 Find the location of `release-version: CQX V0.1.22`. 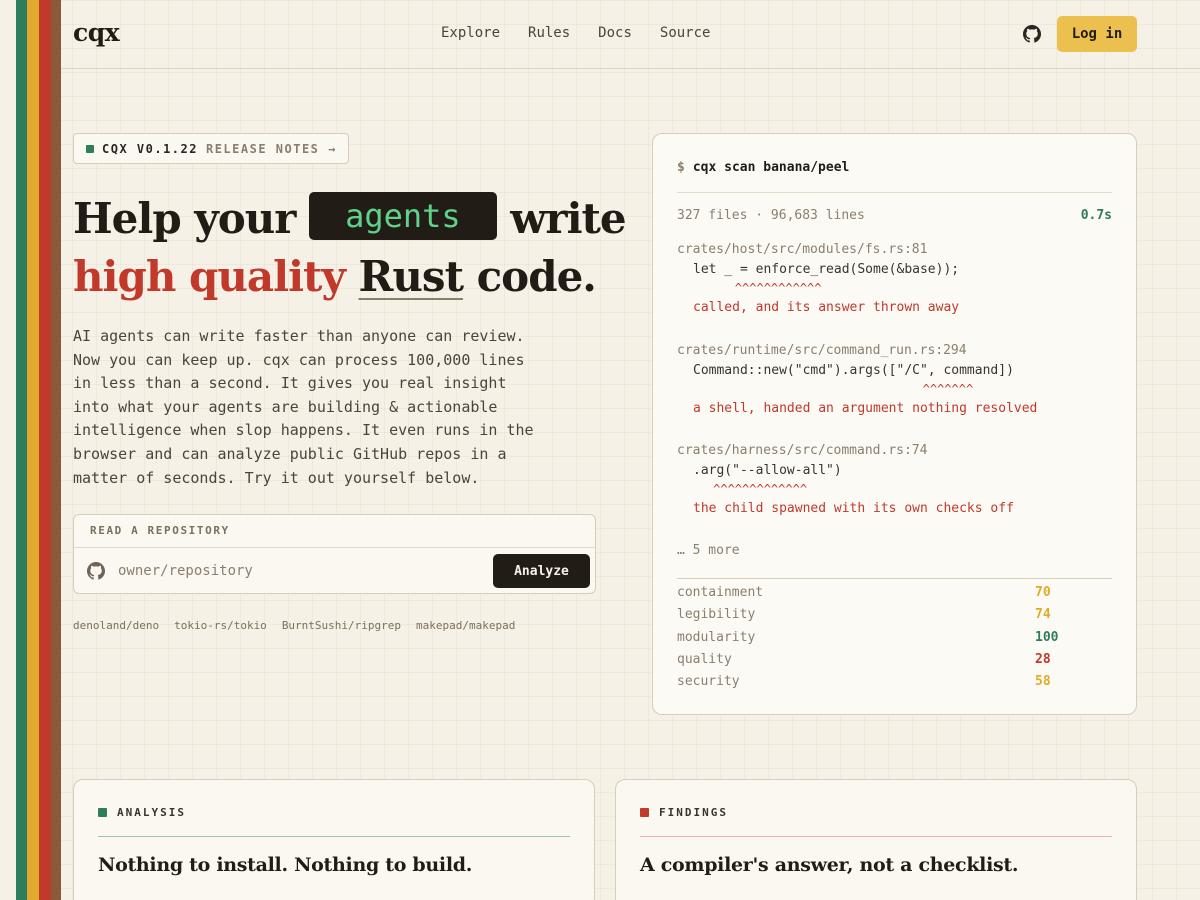

release-version: CQX V0.1.22 is located at coordinates (150, 148).